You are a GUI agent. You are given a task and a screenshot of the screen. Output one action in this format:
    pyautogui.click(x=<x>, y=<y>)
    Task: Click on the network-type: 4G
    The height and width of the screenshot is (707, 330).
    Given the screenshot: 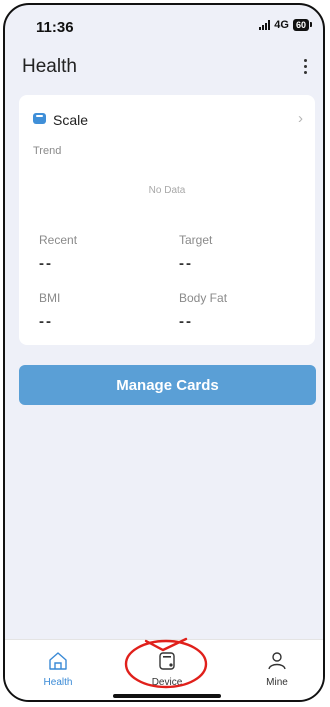 What is the action you would take?
    pyautogui.click(x=281, y=25)
    